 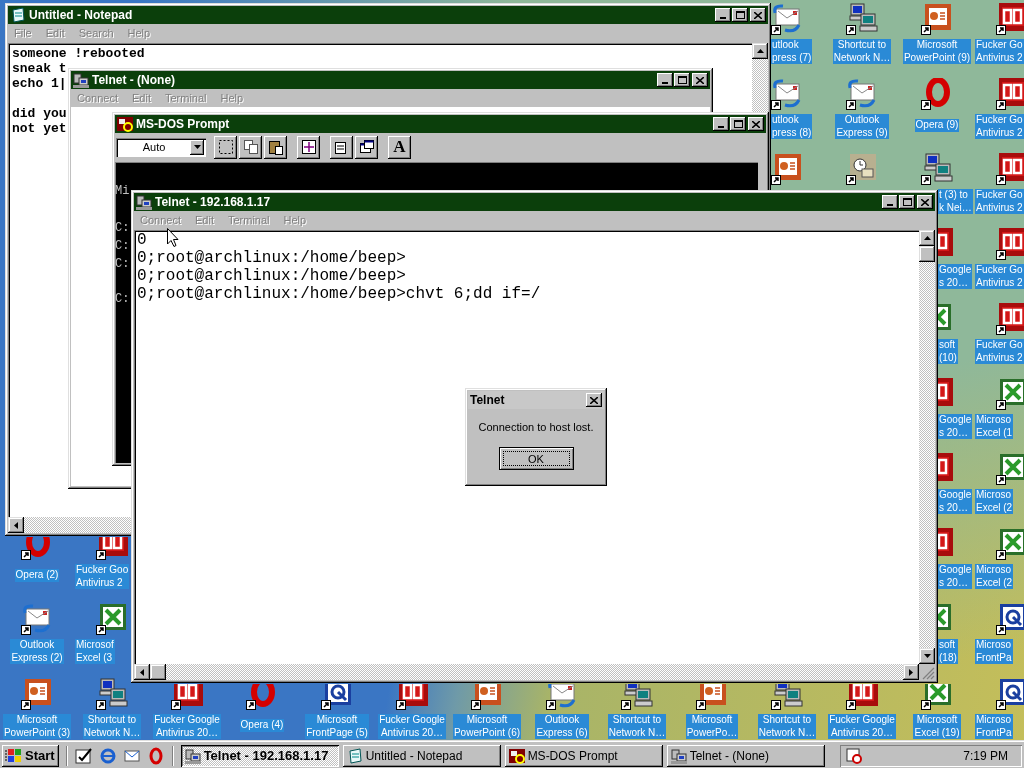 I want to click on font-button: A, so click(x=399, y=147).